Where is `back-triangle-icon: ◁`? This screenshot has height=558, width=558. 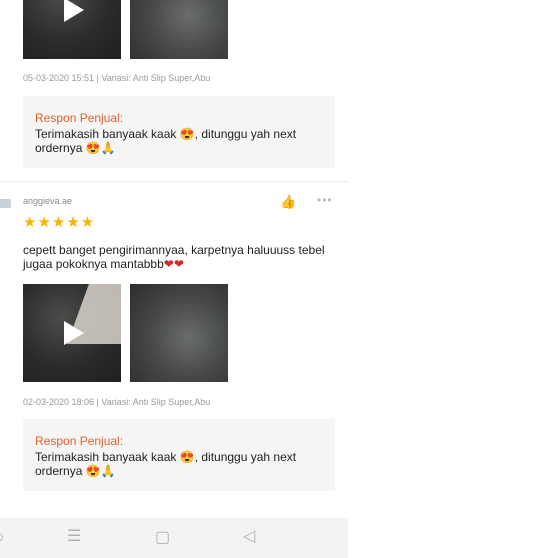 back-triangle-icon: ◁ is located at coordinates (249, 536).